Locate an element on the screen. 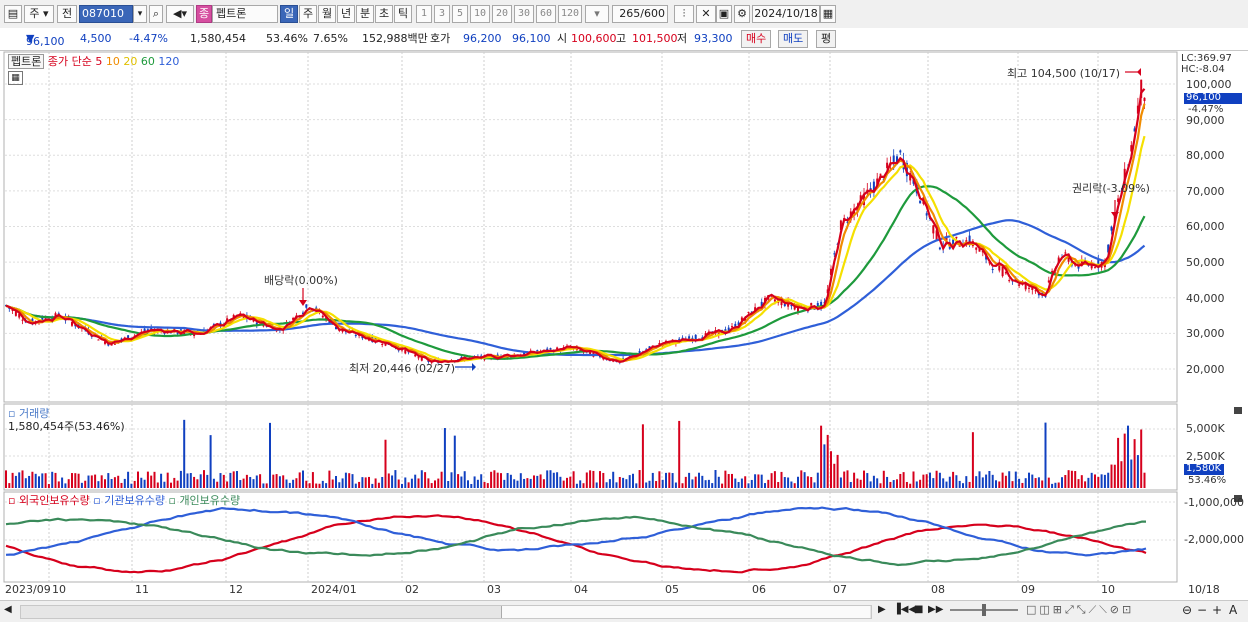 The image size is (1248, 622). buy-button: 매수 is located at coordinates (756, 39).